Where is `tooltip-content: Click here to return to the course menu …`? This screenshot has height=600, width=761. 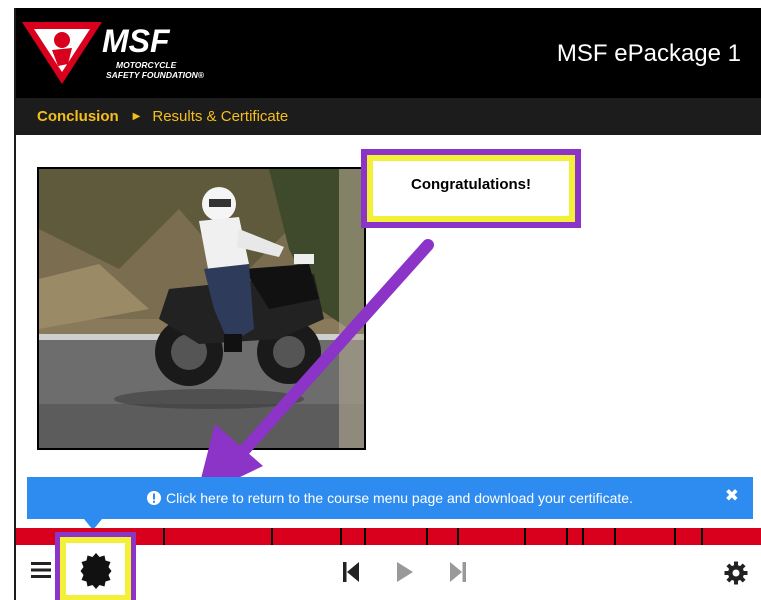 tooltip-content: Click here to return to the course menu … is located at coordinates (390, 498).